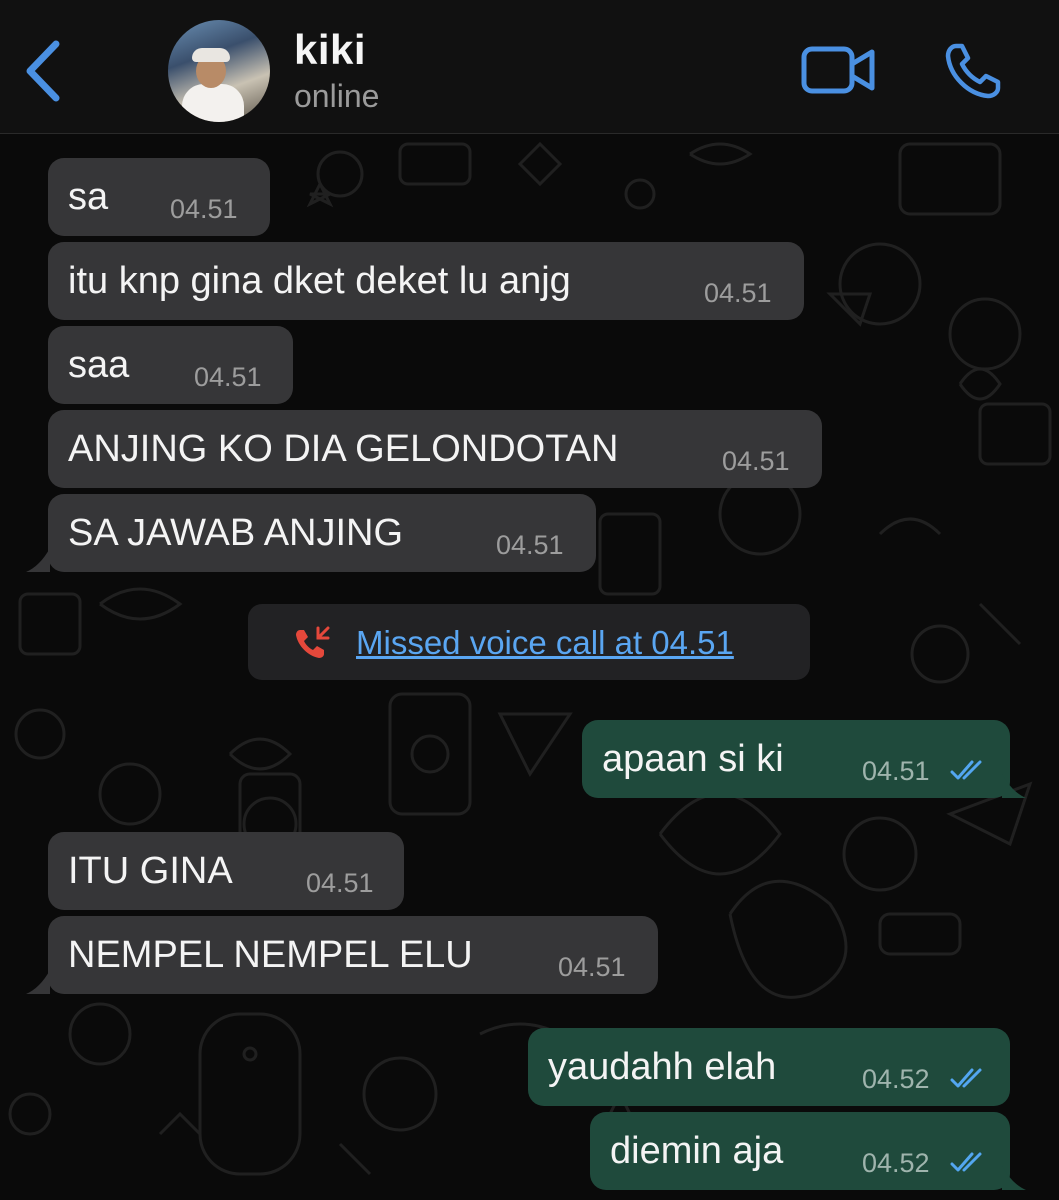  Describe the element at coordinates (330, 50) in the screenshot. I see `contact-name: kiki` at that location.